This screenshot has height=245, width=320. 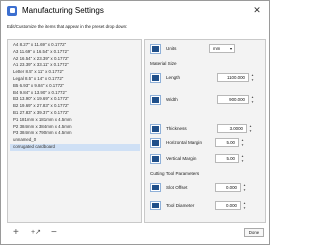 What do you see at coordinates (75, 133) in the screenshot?
I see `list-item: P3 384mm x 790mm x 4.5mm` at bounding box center [75, 133].